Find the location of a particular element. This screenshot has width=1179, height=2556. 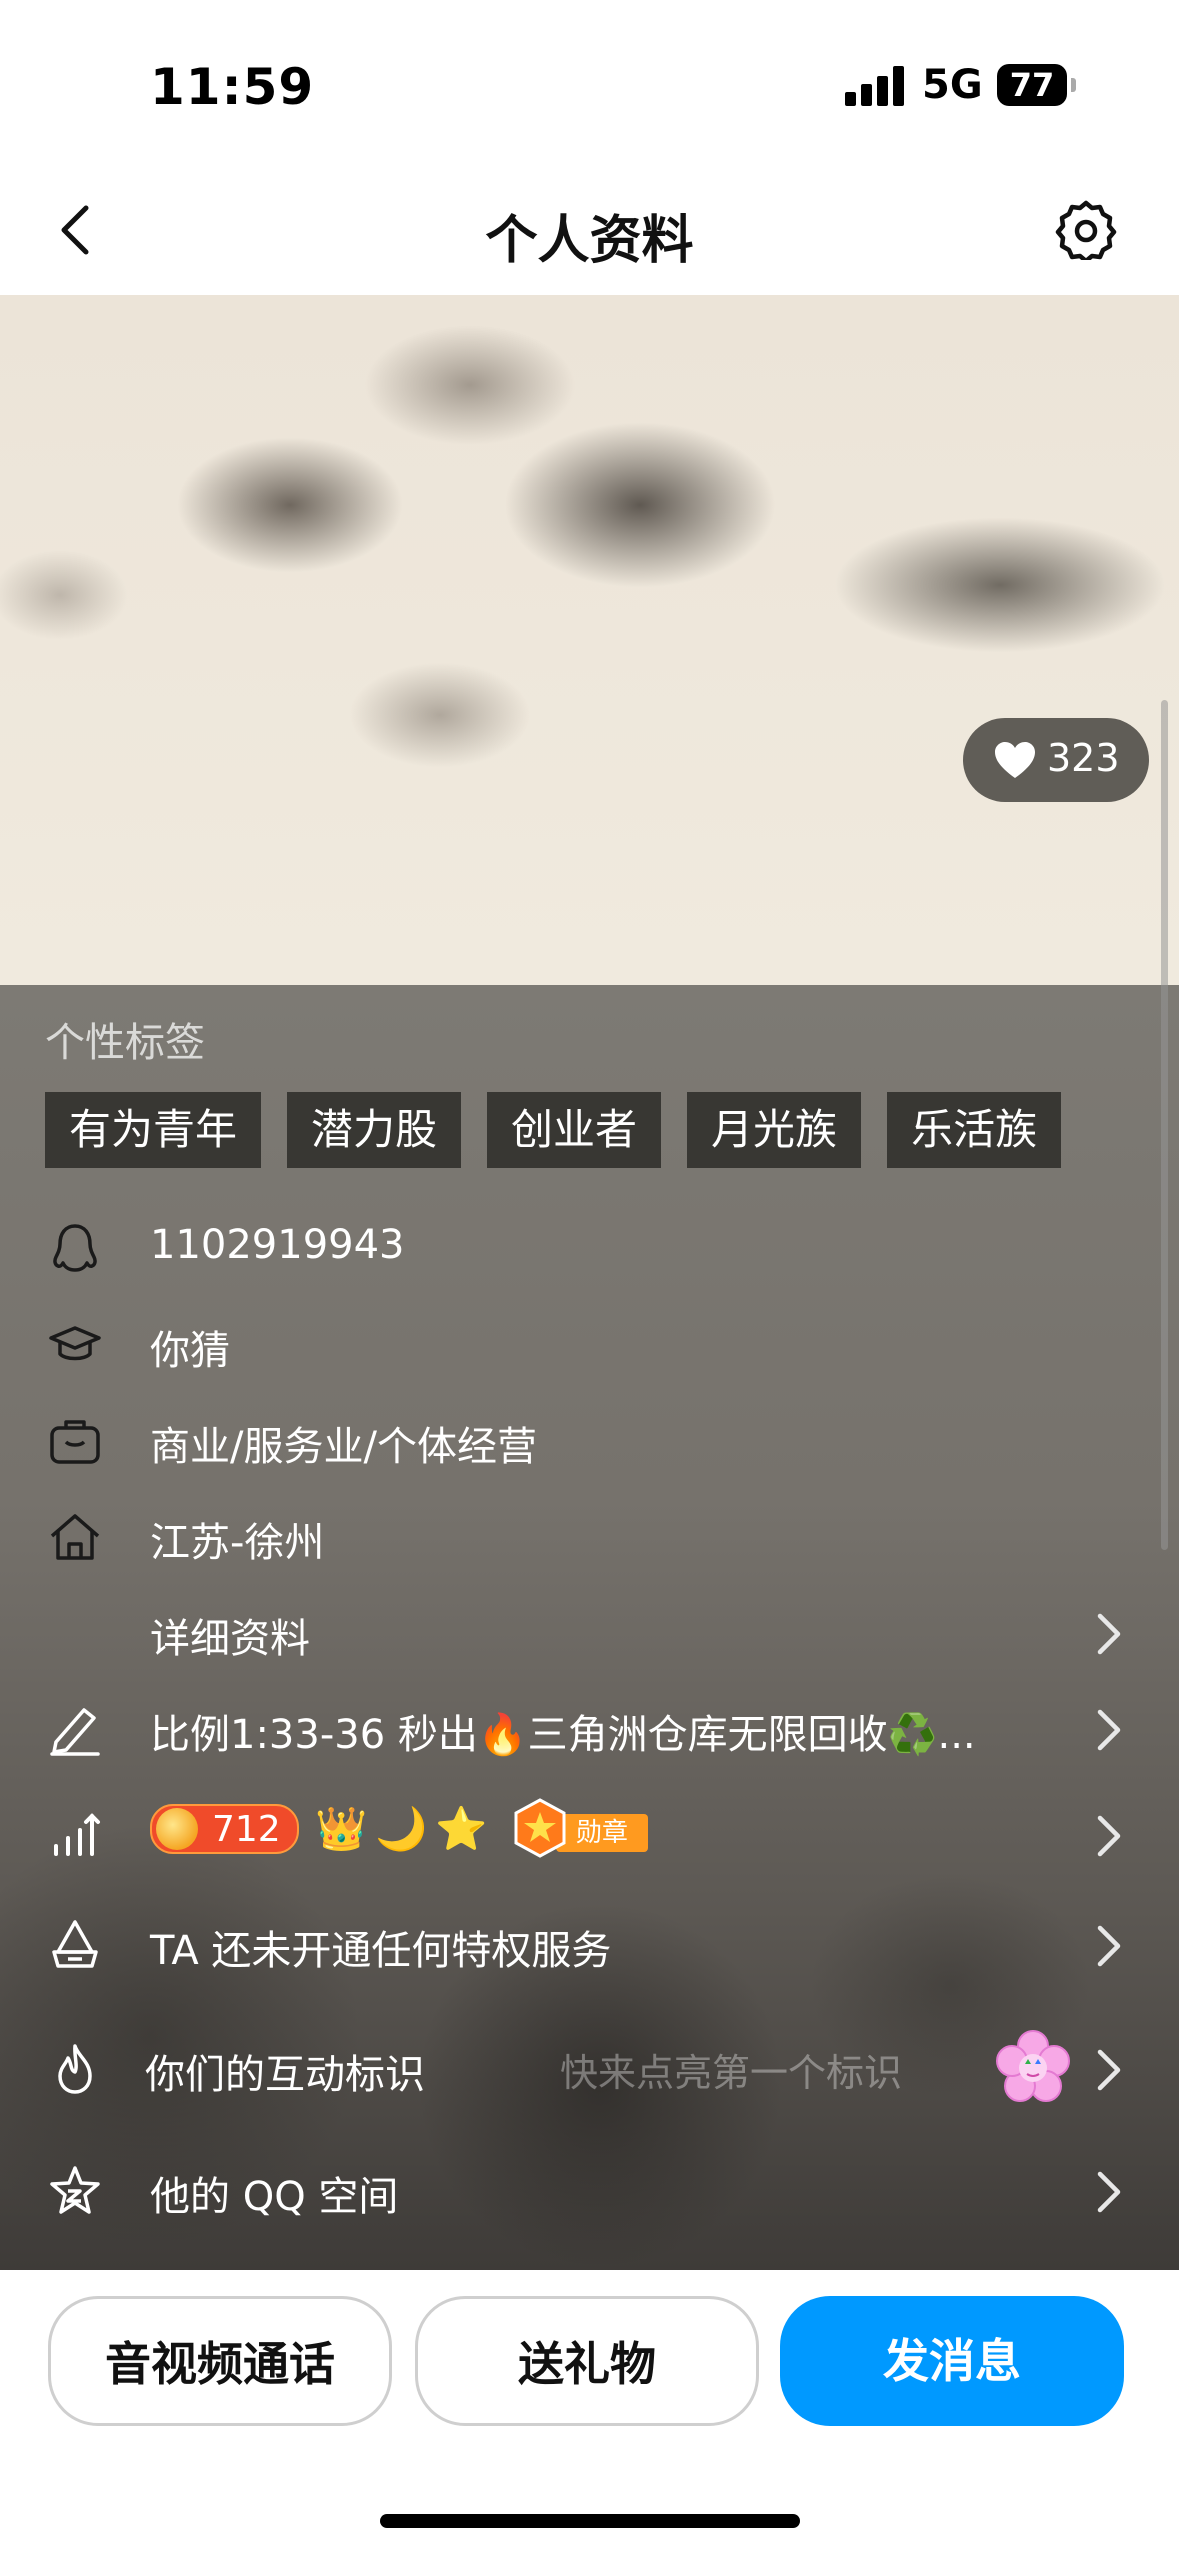

school-row: 你猜 is located at coordinates (589, 1344).